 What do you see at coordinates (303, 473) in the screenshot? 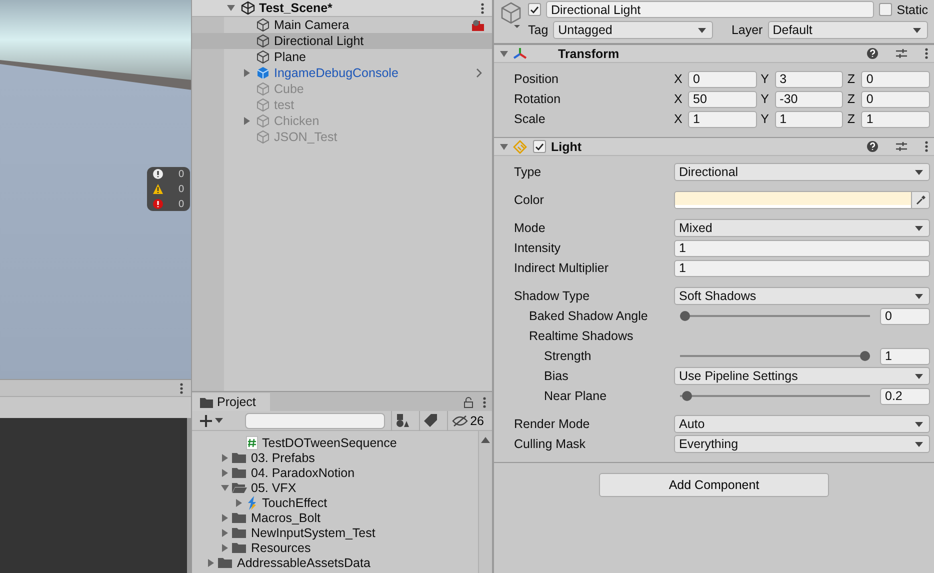
I see `asset-name: 04. ParadoxNotion` at bounding box center [303, 473].